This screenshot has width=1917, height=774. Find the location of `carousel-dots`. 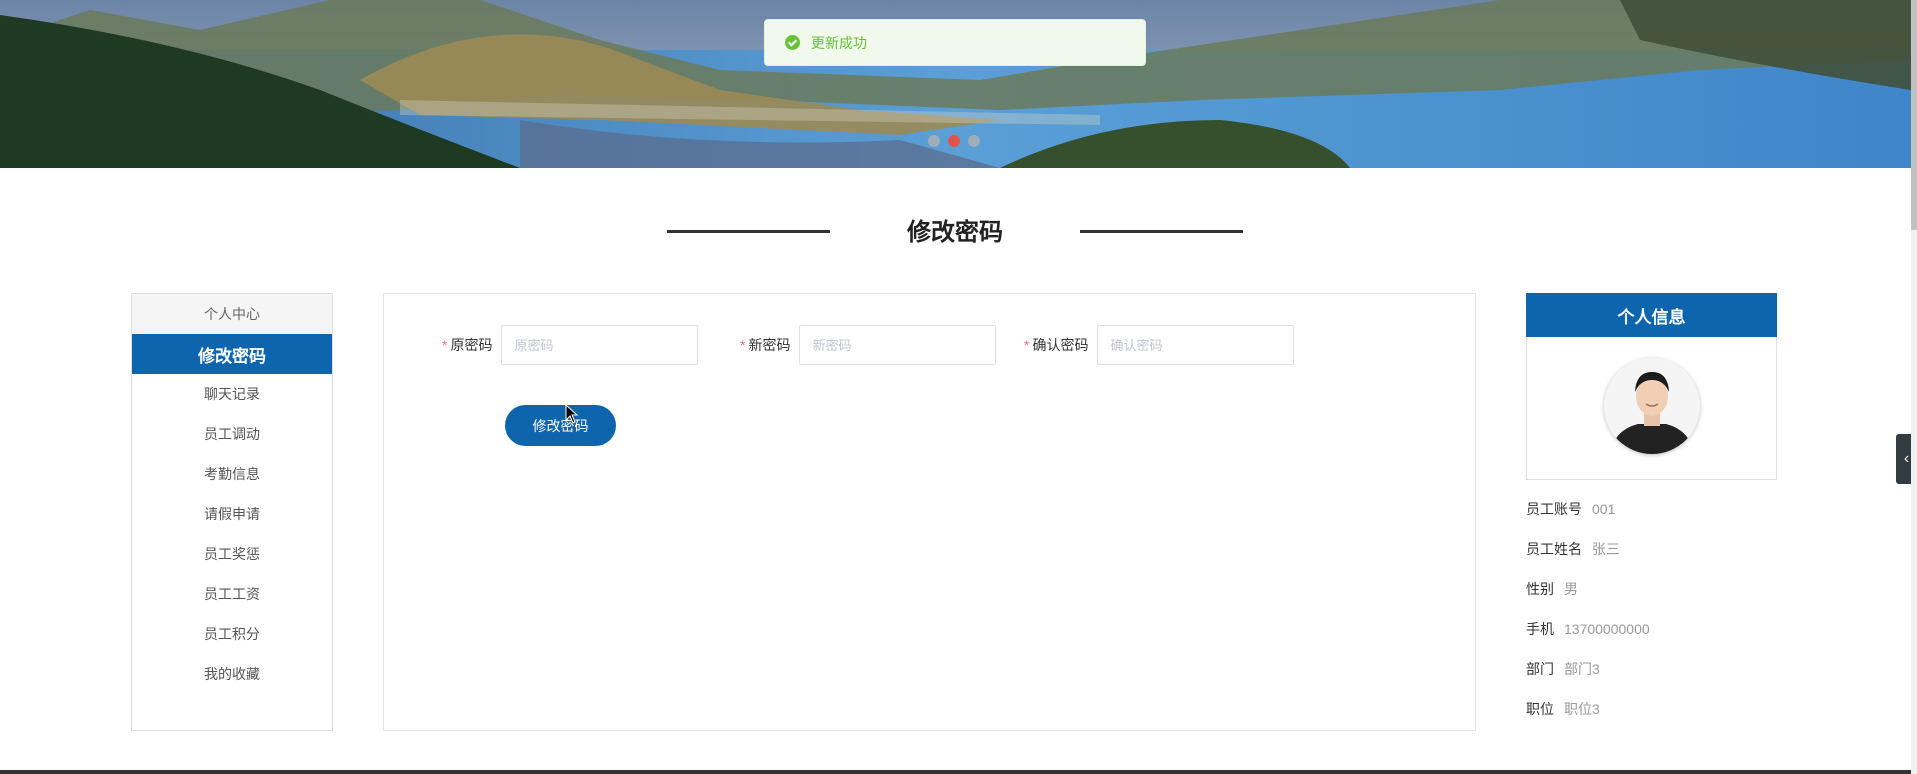

carousel-dots is located at coordinates (954, 141).